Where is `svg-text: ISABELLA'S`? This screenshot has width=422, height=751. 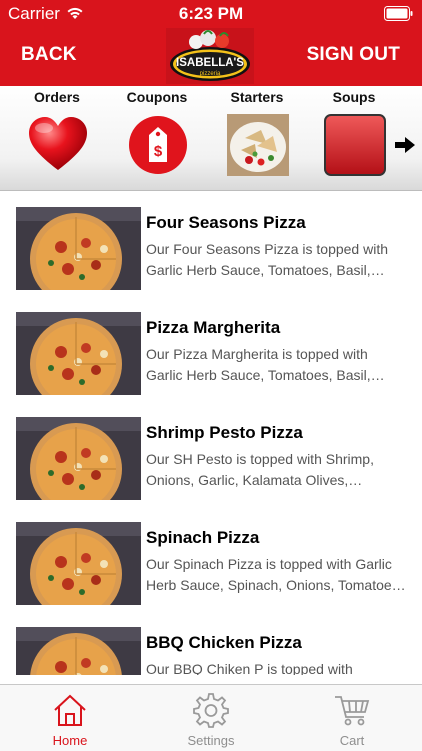
svg-text: ISABELLA'S is located at coordinates (210, 63).